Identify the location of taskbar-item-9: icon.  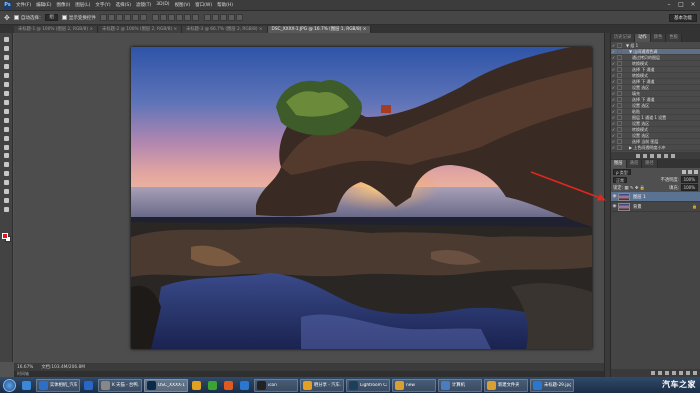
(276, 385).